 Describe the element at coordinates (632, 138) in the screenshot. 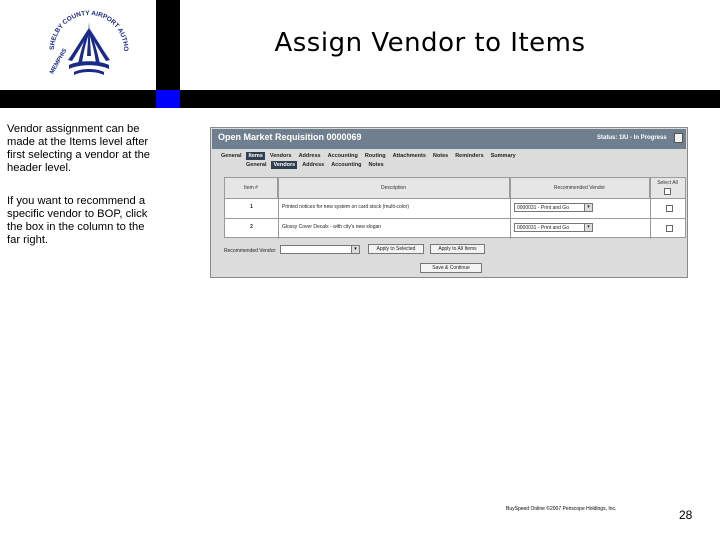

I see `requisition-status: Status: 1IU - In Progress` at that location.